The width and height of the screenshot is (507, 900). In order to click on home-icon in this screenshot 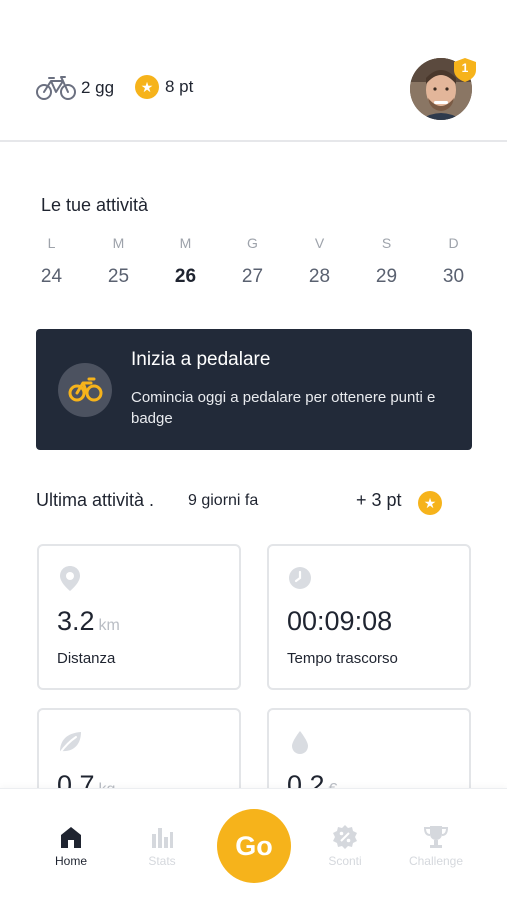, I will do `click(71, 837)`.